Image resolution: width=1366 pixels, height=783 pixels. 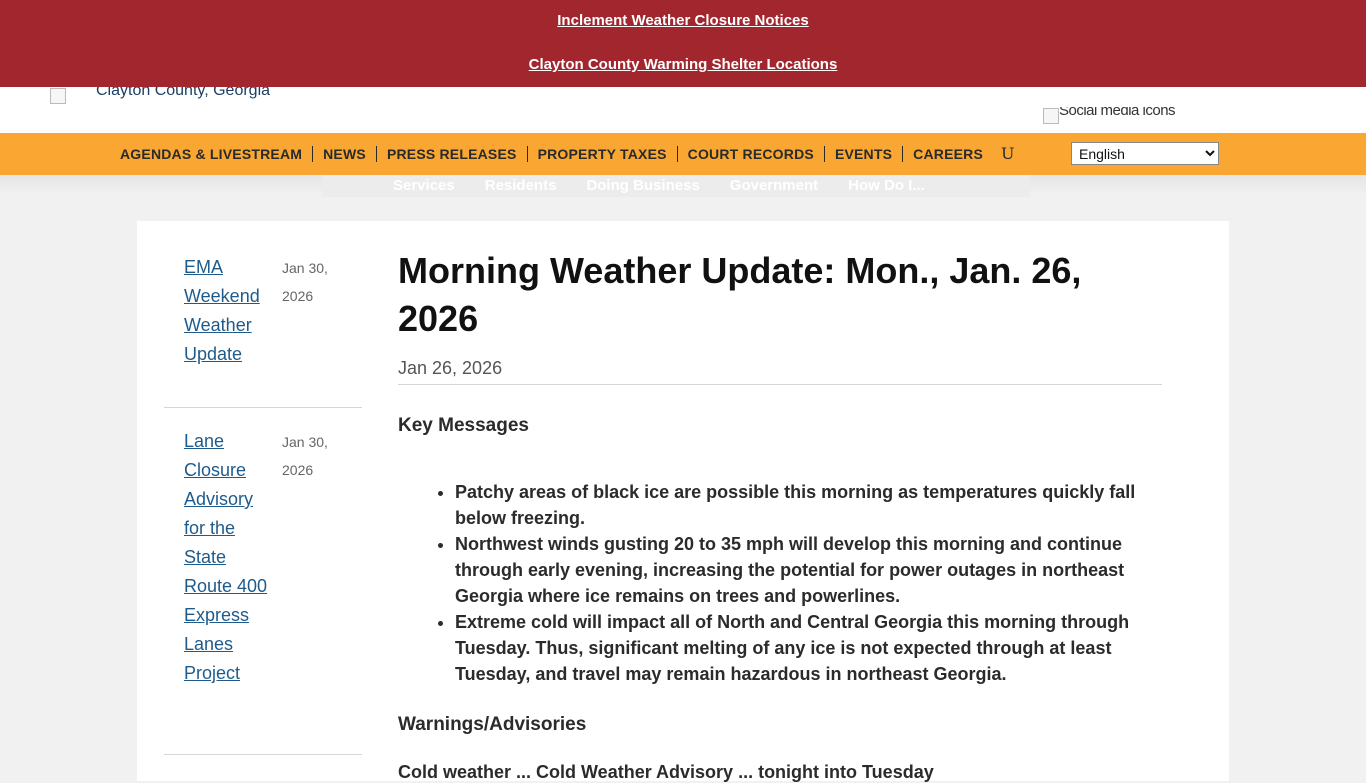 What do you see at coordinates (1145, 153) in the screenshot?
I see `language-select: English` at bounding box center [1145, 153].